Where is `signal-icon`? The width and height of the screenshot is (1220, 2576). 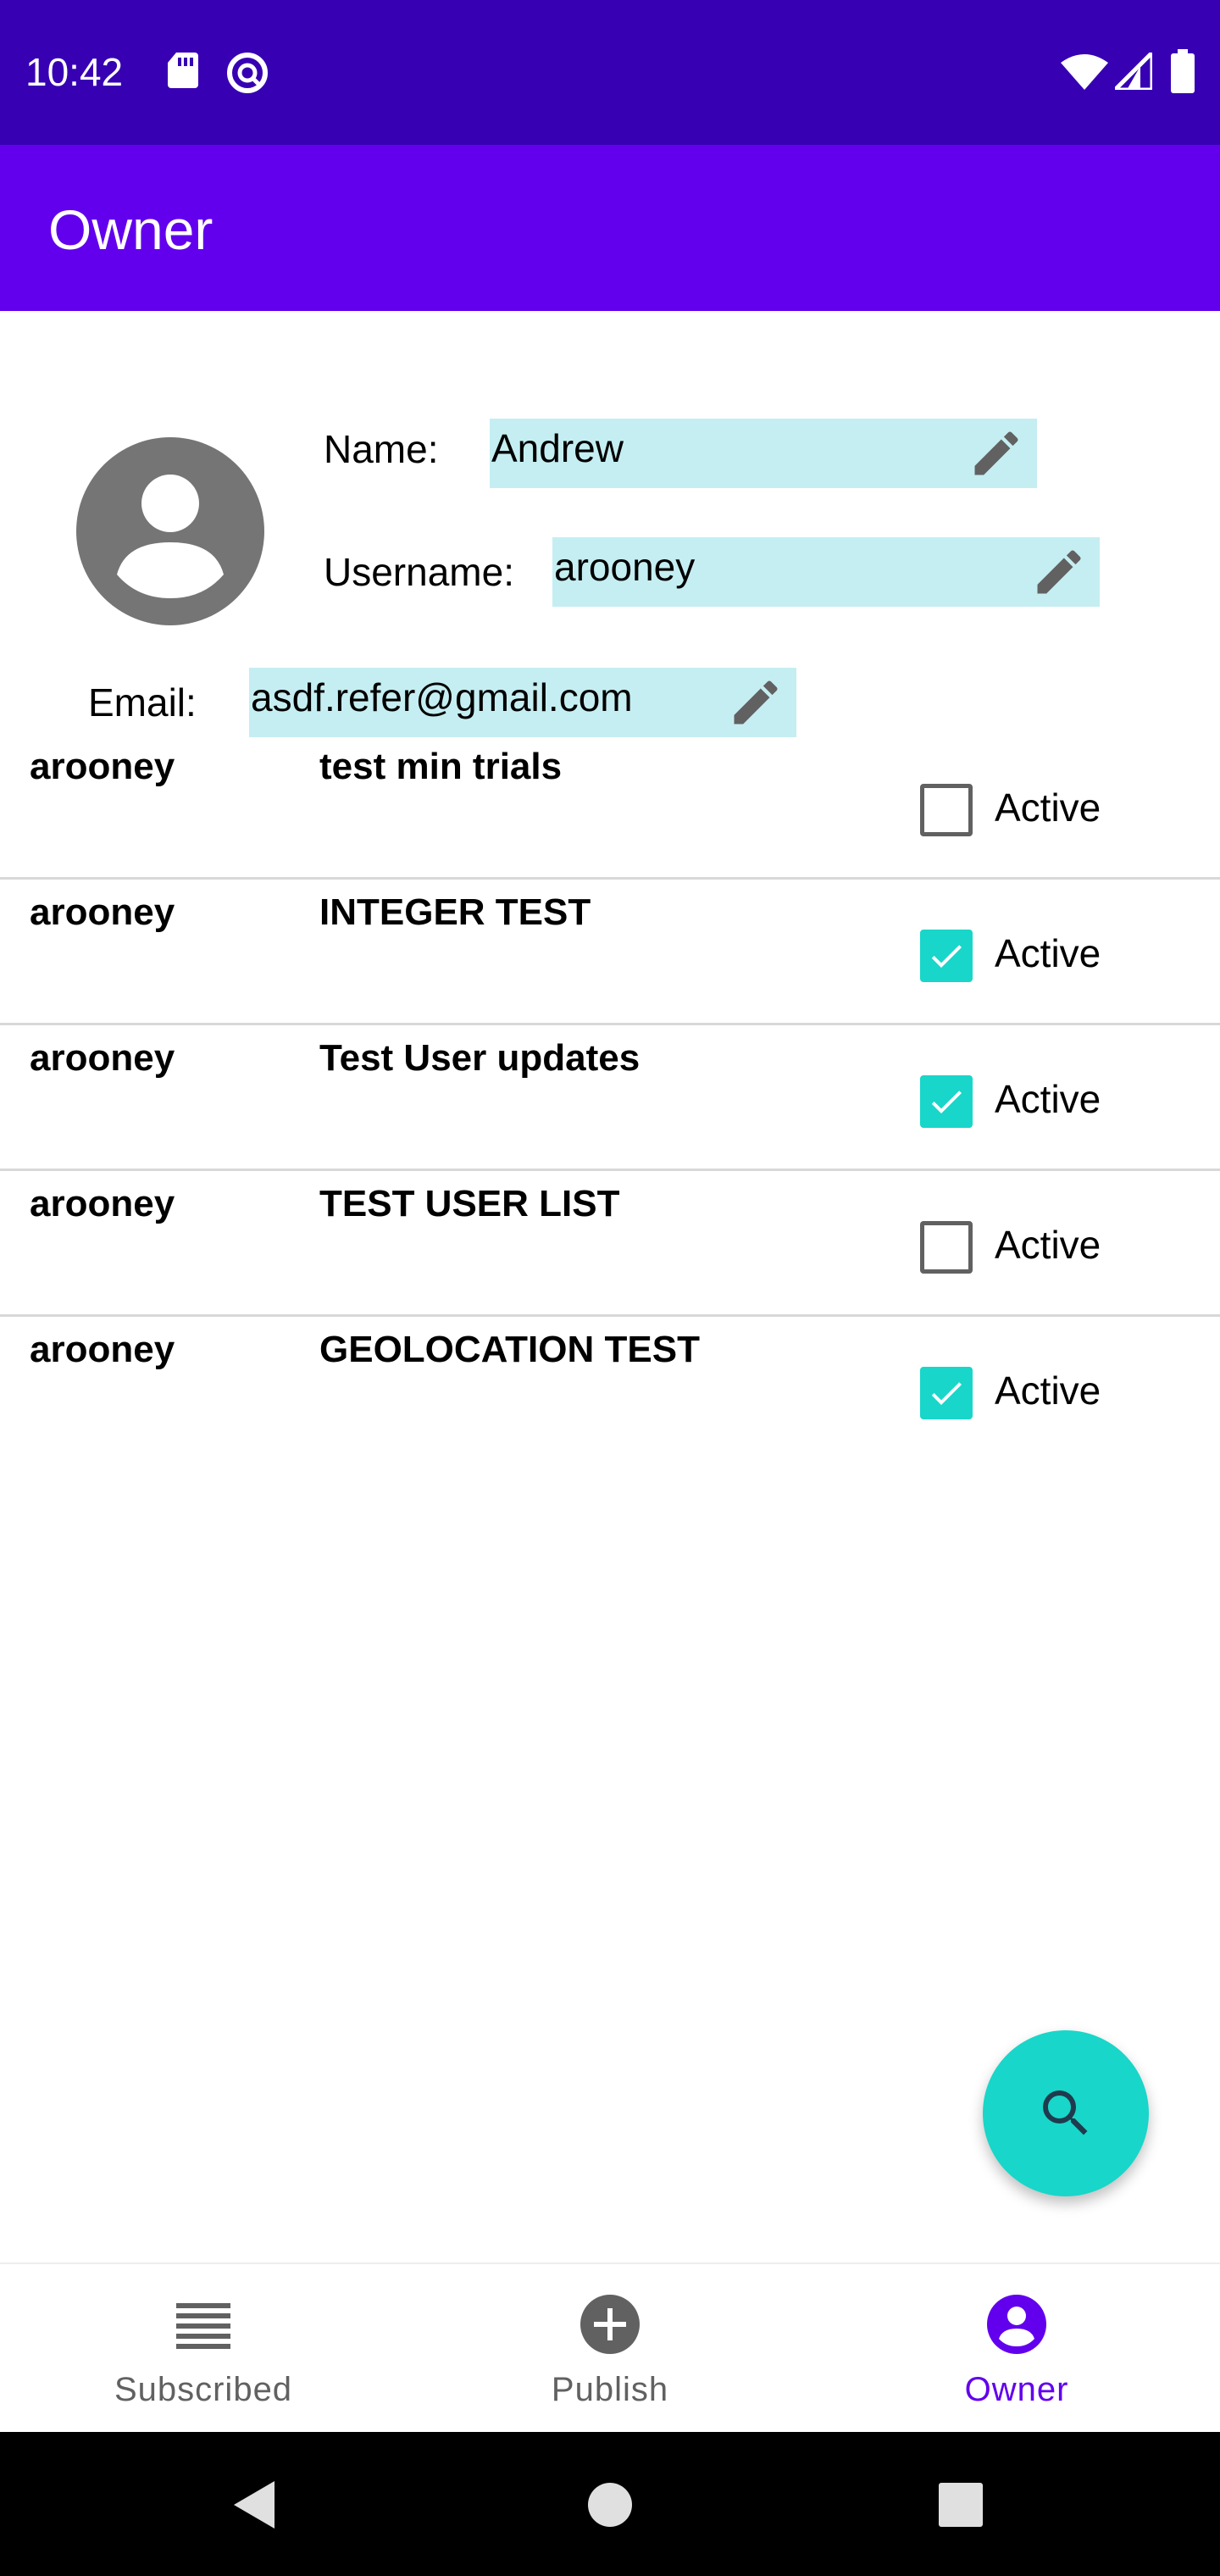
signal-icon is located at coordinates (1132, 70).